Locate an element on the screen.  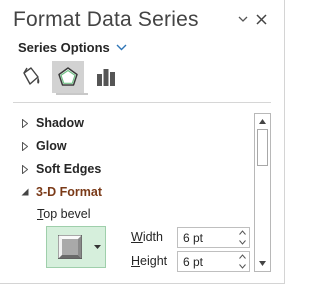
task-pane-options-button is located at coordinates (243, 19).